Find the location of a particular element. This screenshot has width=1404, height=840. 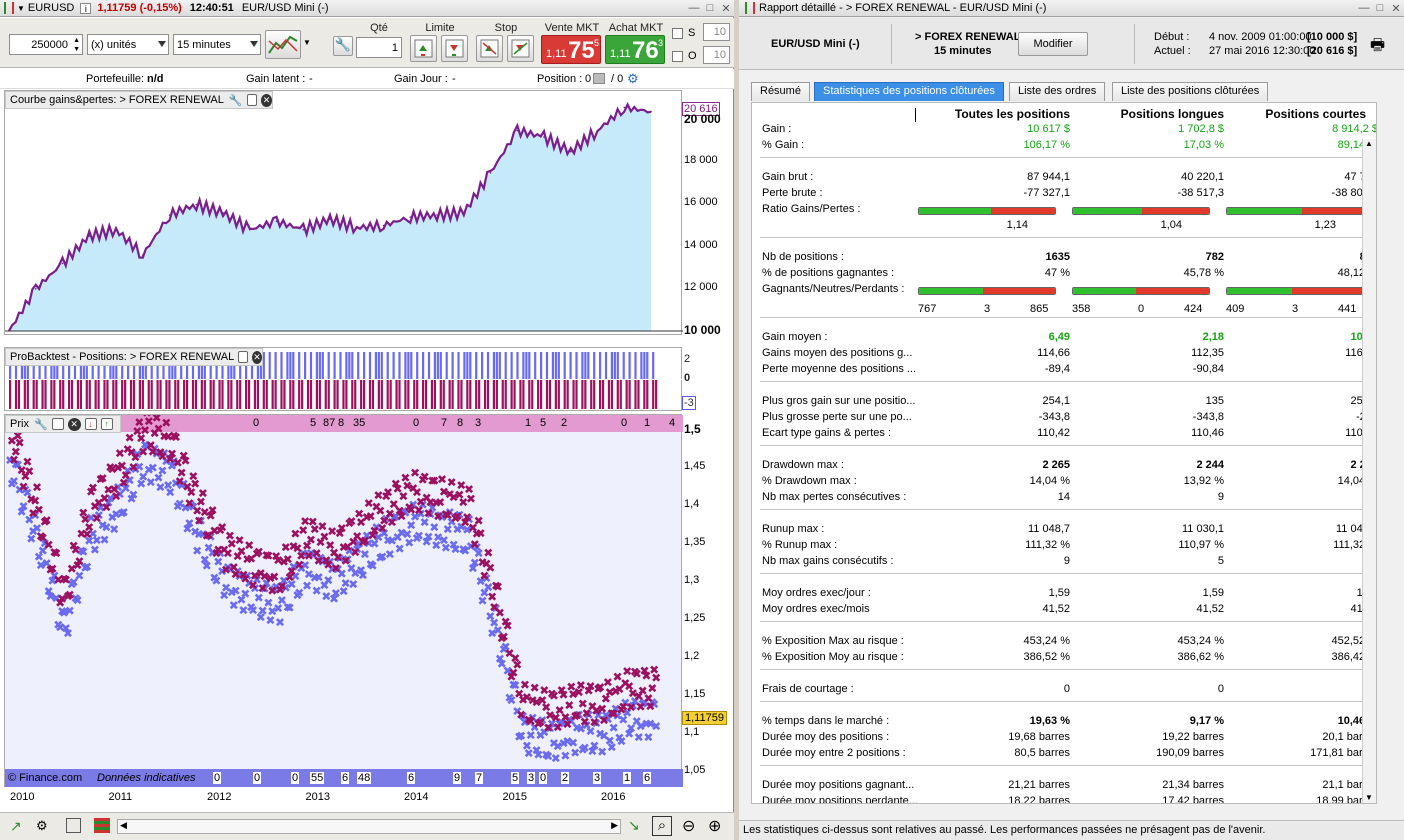

stats-label: Gain moyen : is located at coordinates (795, 337).